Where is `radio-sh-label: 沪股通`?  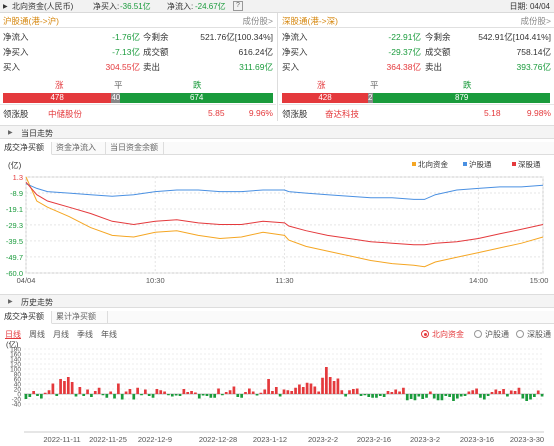 radio-sh-label: 沪股通 is located at coordinates (497, 334).